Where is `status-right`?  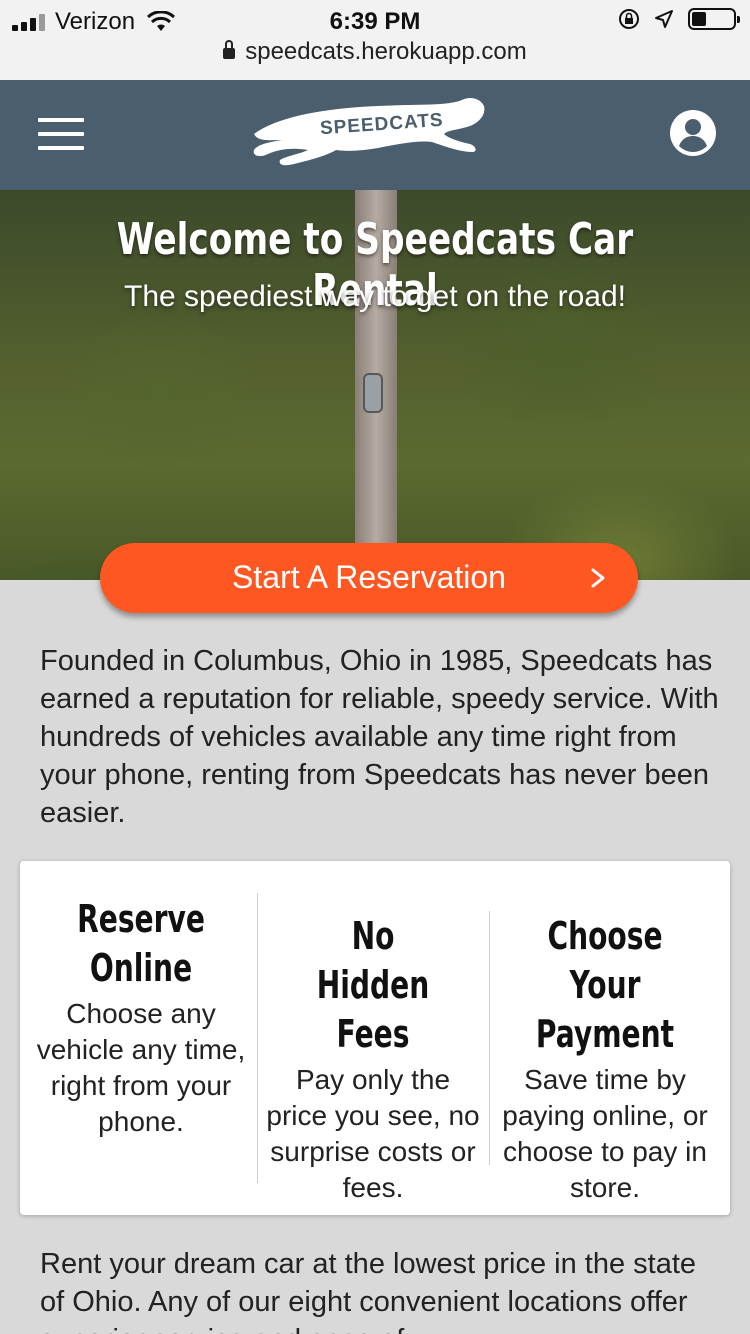
status-right is located at coordinates (679, 19).